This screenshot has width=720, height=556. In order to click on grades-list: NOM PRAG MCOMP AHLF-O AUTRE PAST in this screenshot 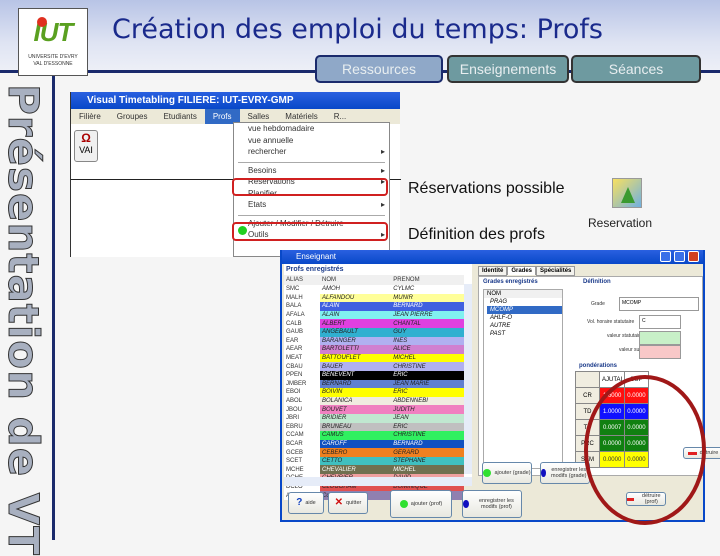, I will do `click(523, 379)`.